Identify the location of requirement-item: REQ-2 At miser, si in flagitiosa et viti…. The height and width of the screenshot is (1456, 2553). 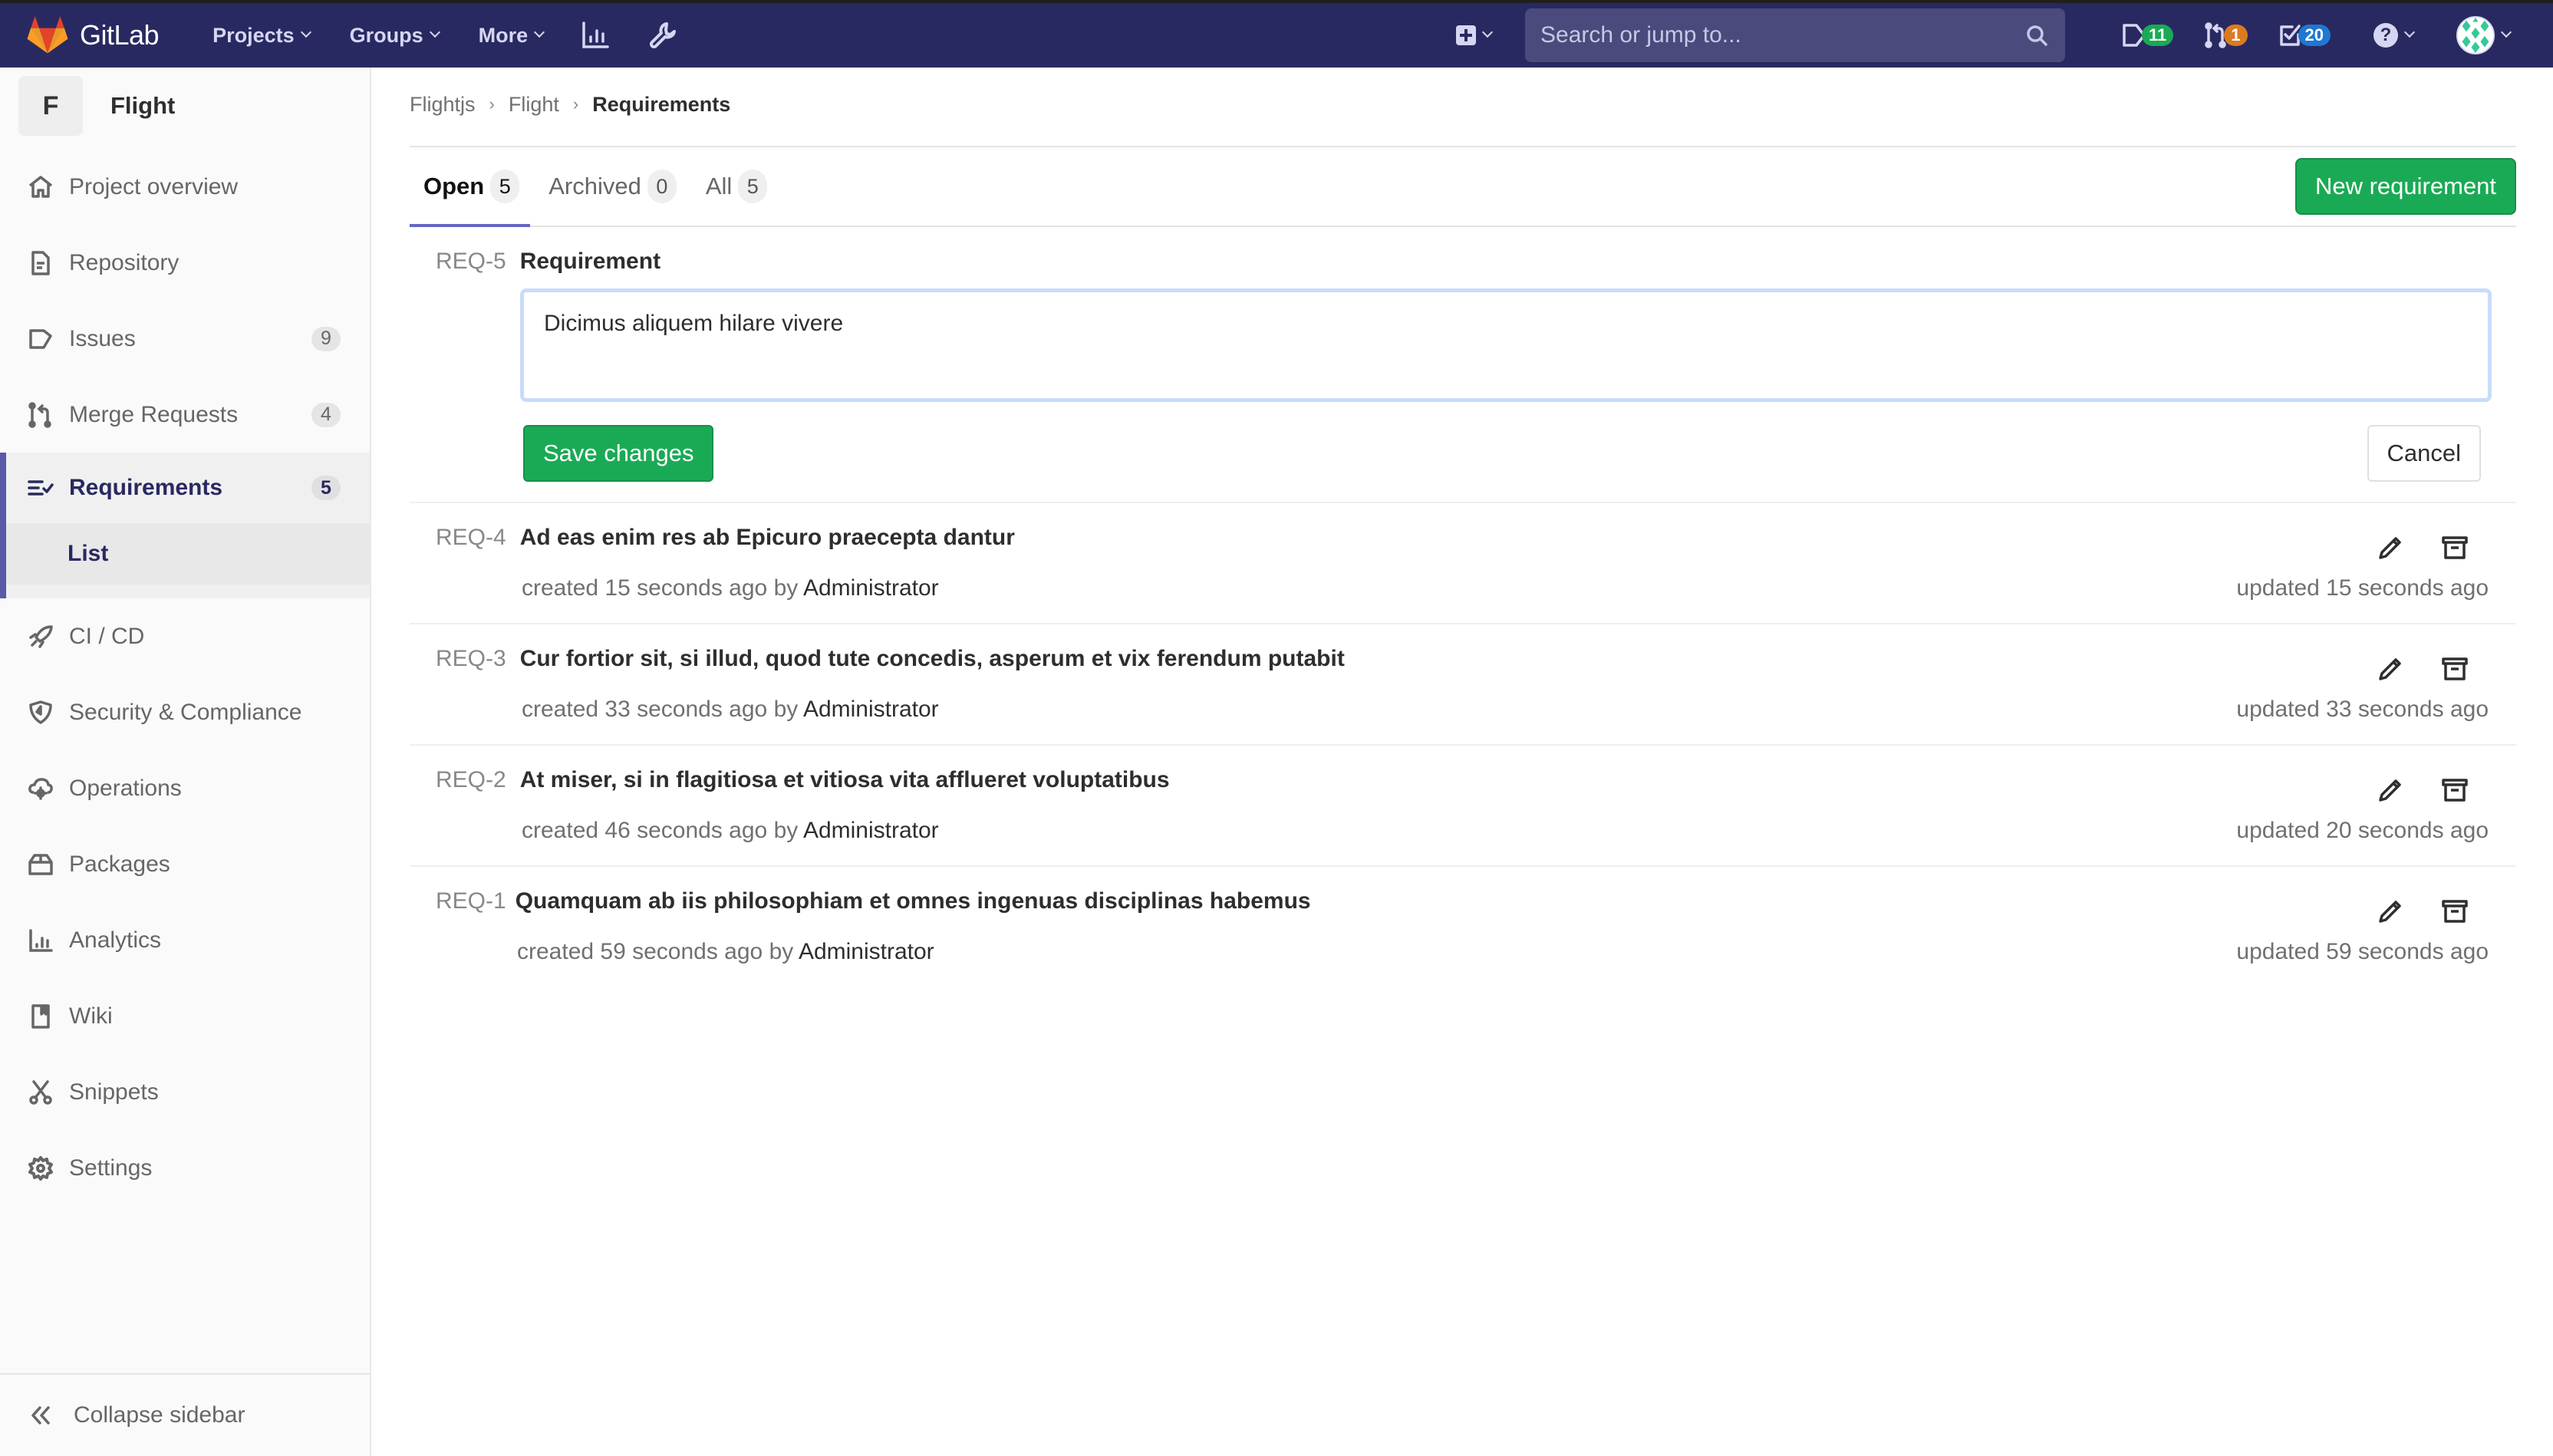
(1463, 806).